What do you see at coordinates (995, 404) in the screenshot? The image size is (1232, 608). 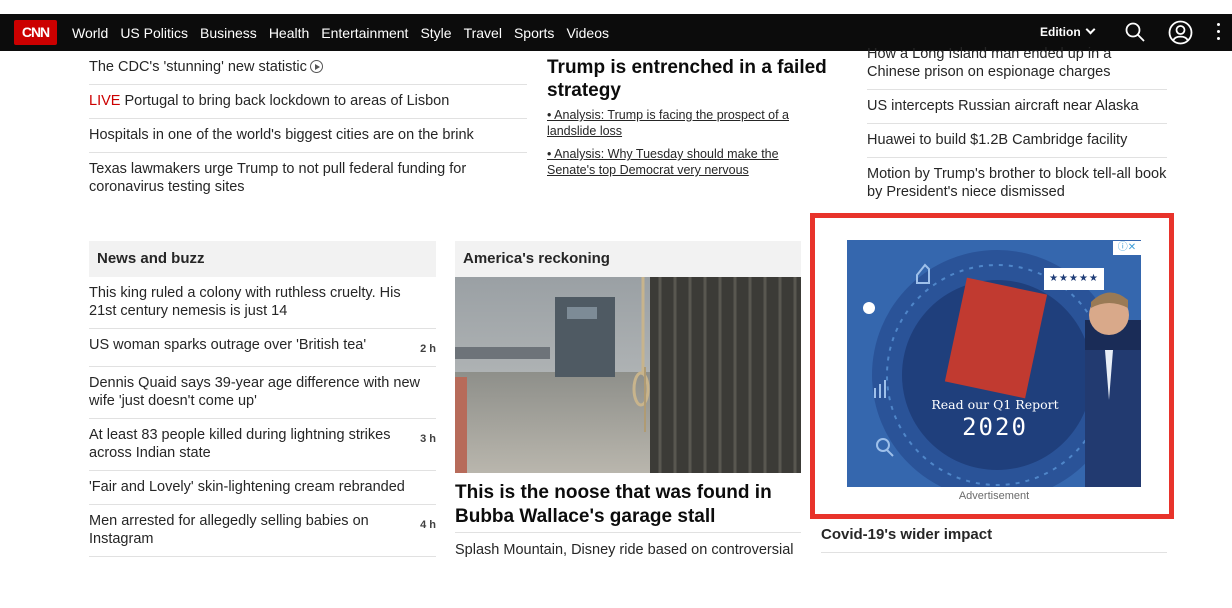 I see `ad-report-text: Read our Q1 Report` at bounding box center [995, 404].